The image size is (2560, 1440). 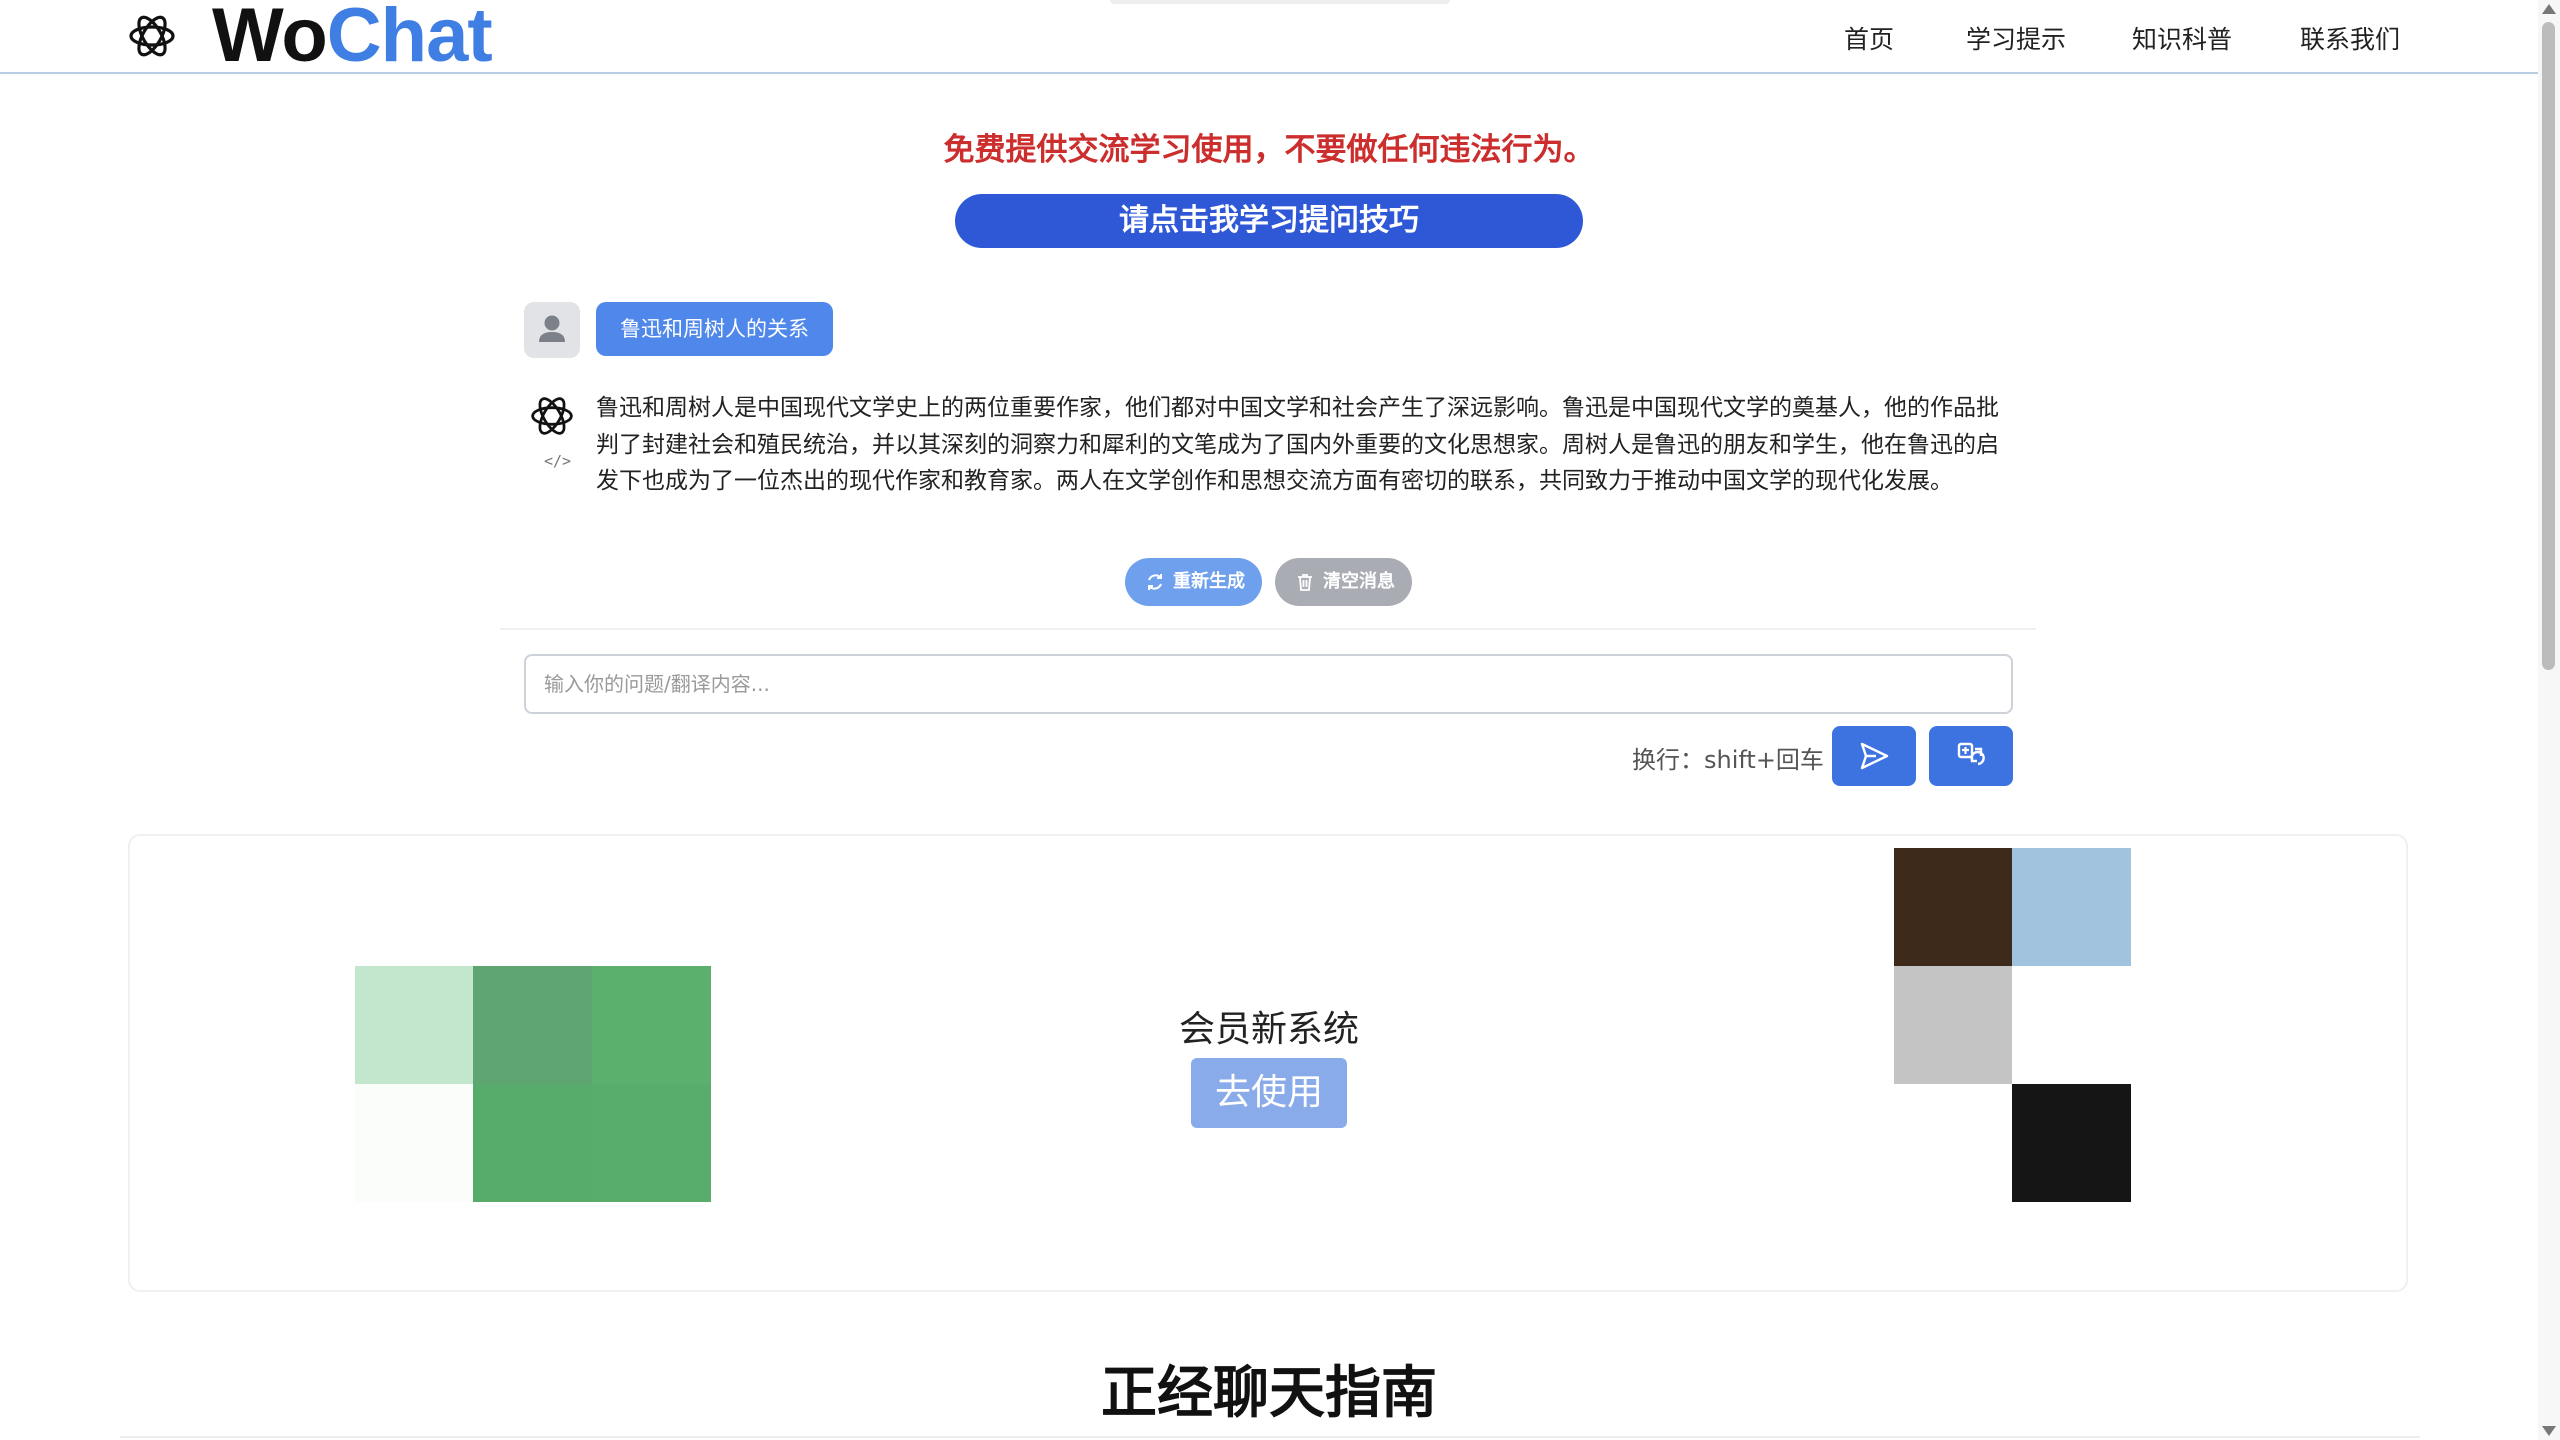 What do you see at coordinates (1269, 1393) in the screenshot?
I see `guide-title: 正经聊天指南` at bounding box center [1269, 1393].